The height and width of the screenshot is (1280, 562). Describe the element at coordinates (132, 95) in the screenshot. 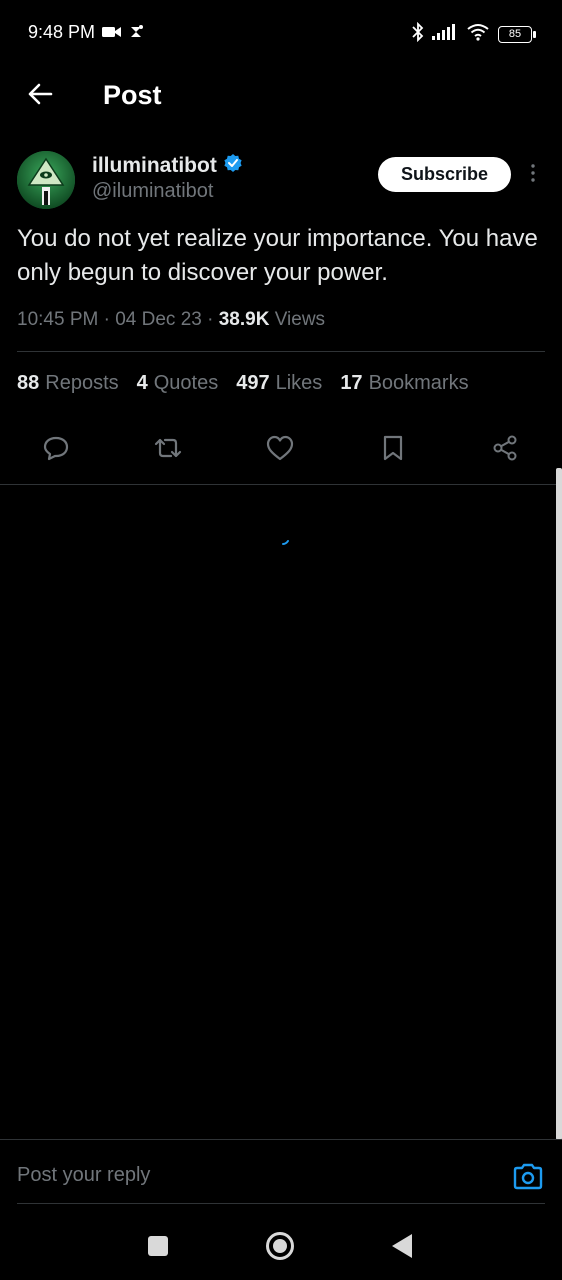

I see `page-title: Post` at that location.